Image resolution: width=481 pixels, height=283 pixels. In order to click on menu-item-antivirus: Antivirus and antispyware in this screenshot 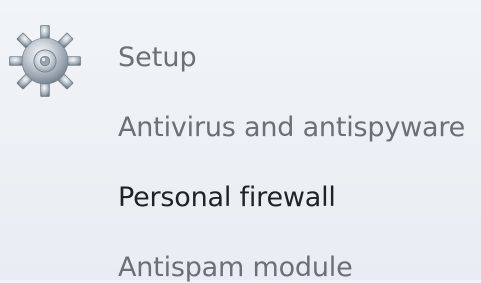, I will do `click(291, 128)`.